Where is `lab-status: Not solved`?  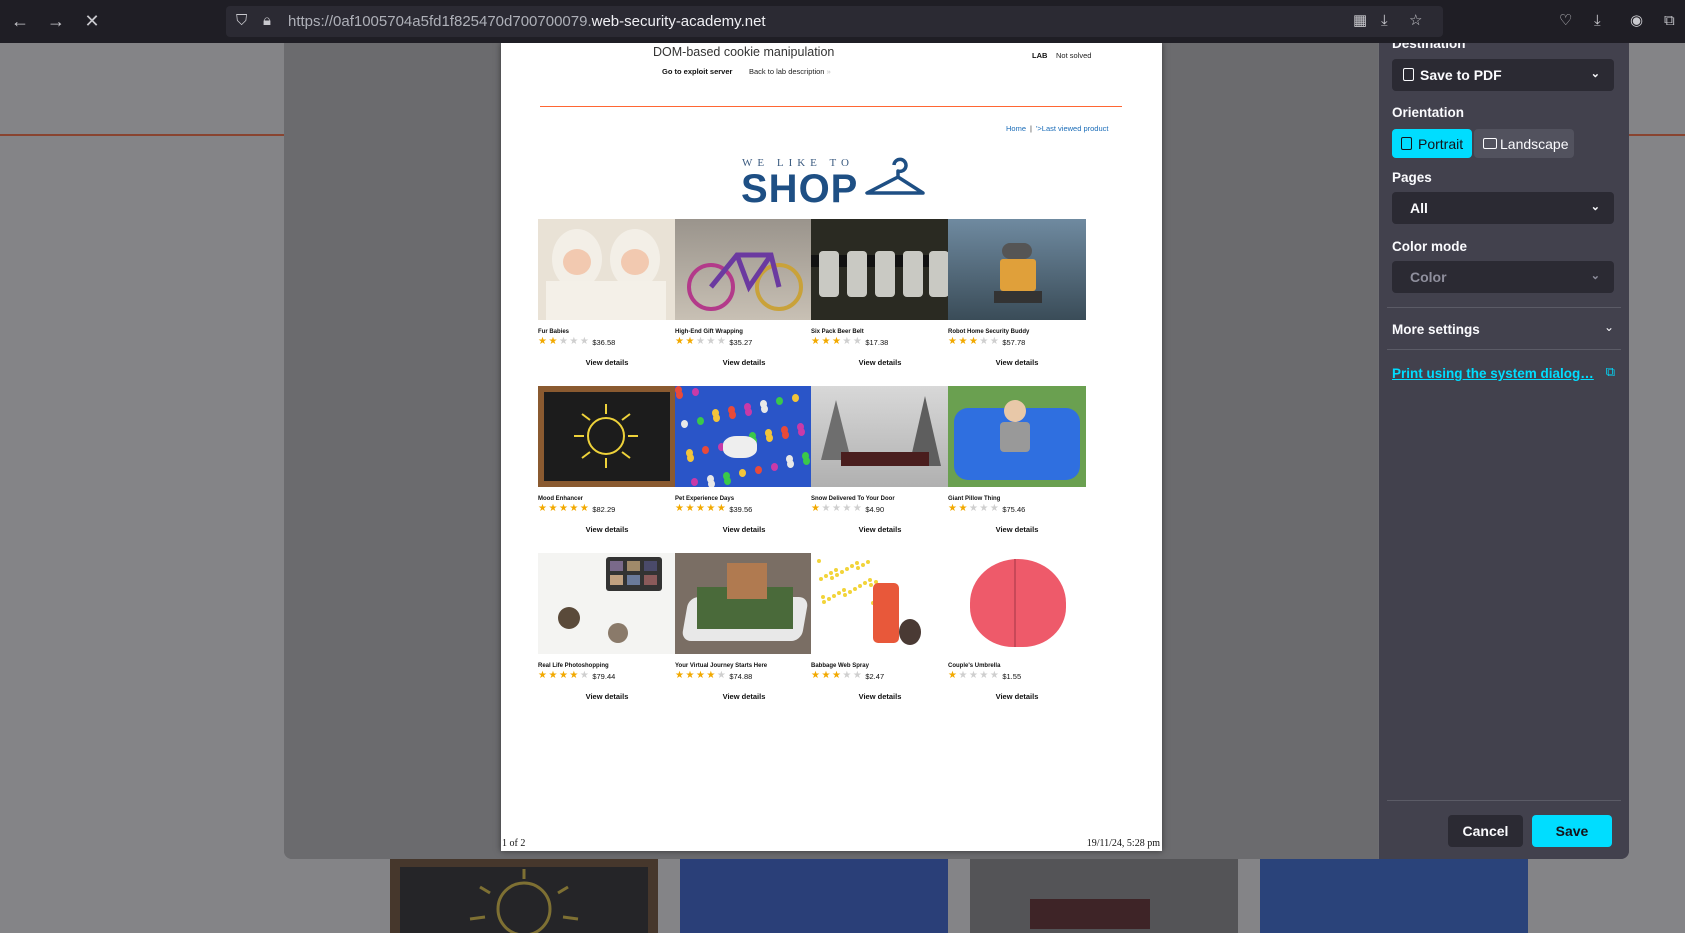
lab-status: Not solved is located at coordinates (1074, 55).